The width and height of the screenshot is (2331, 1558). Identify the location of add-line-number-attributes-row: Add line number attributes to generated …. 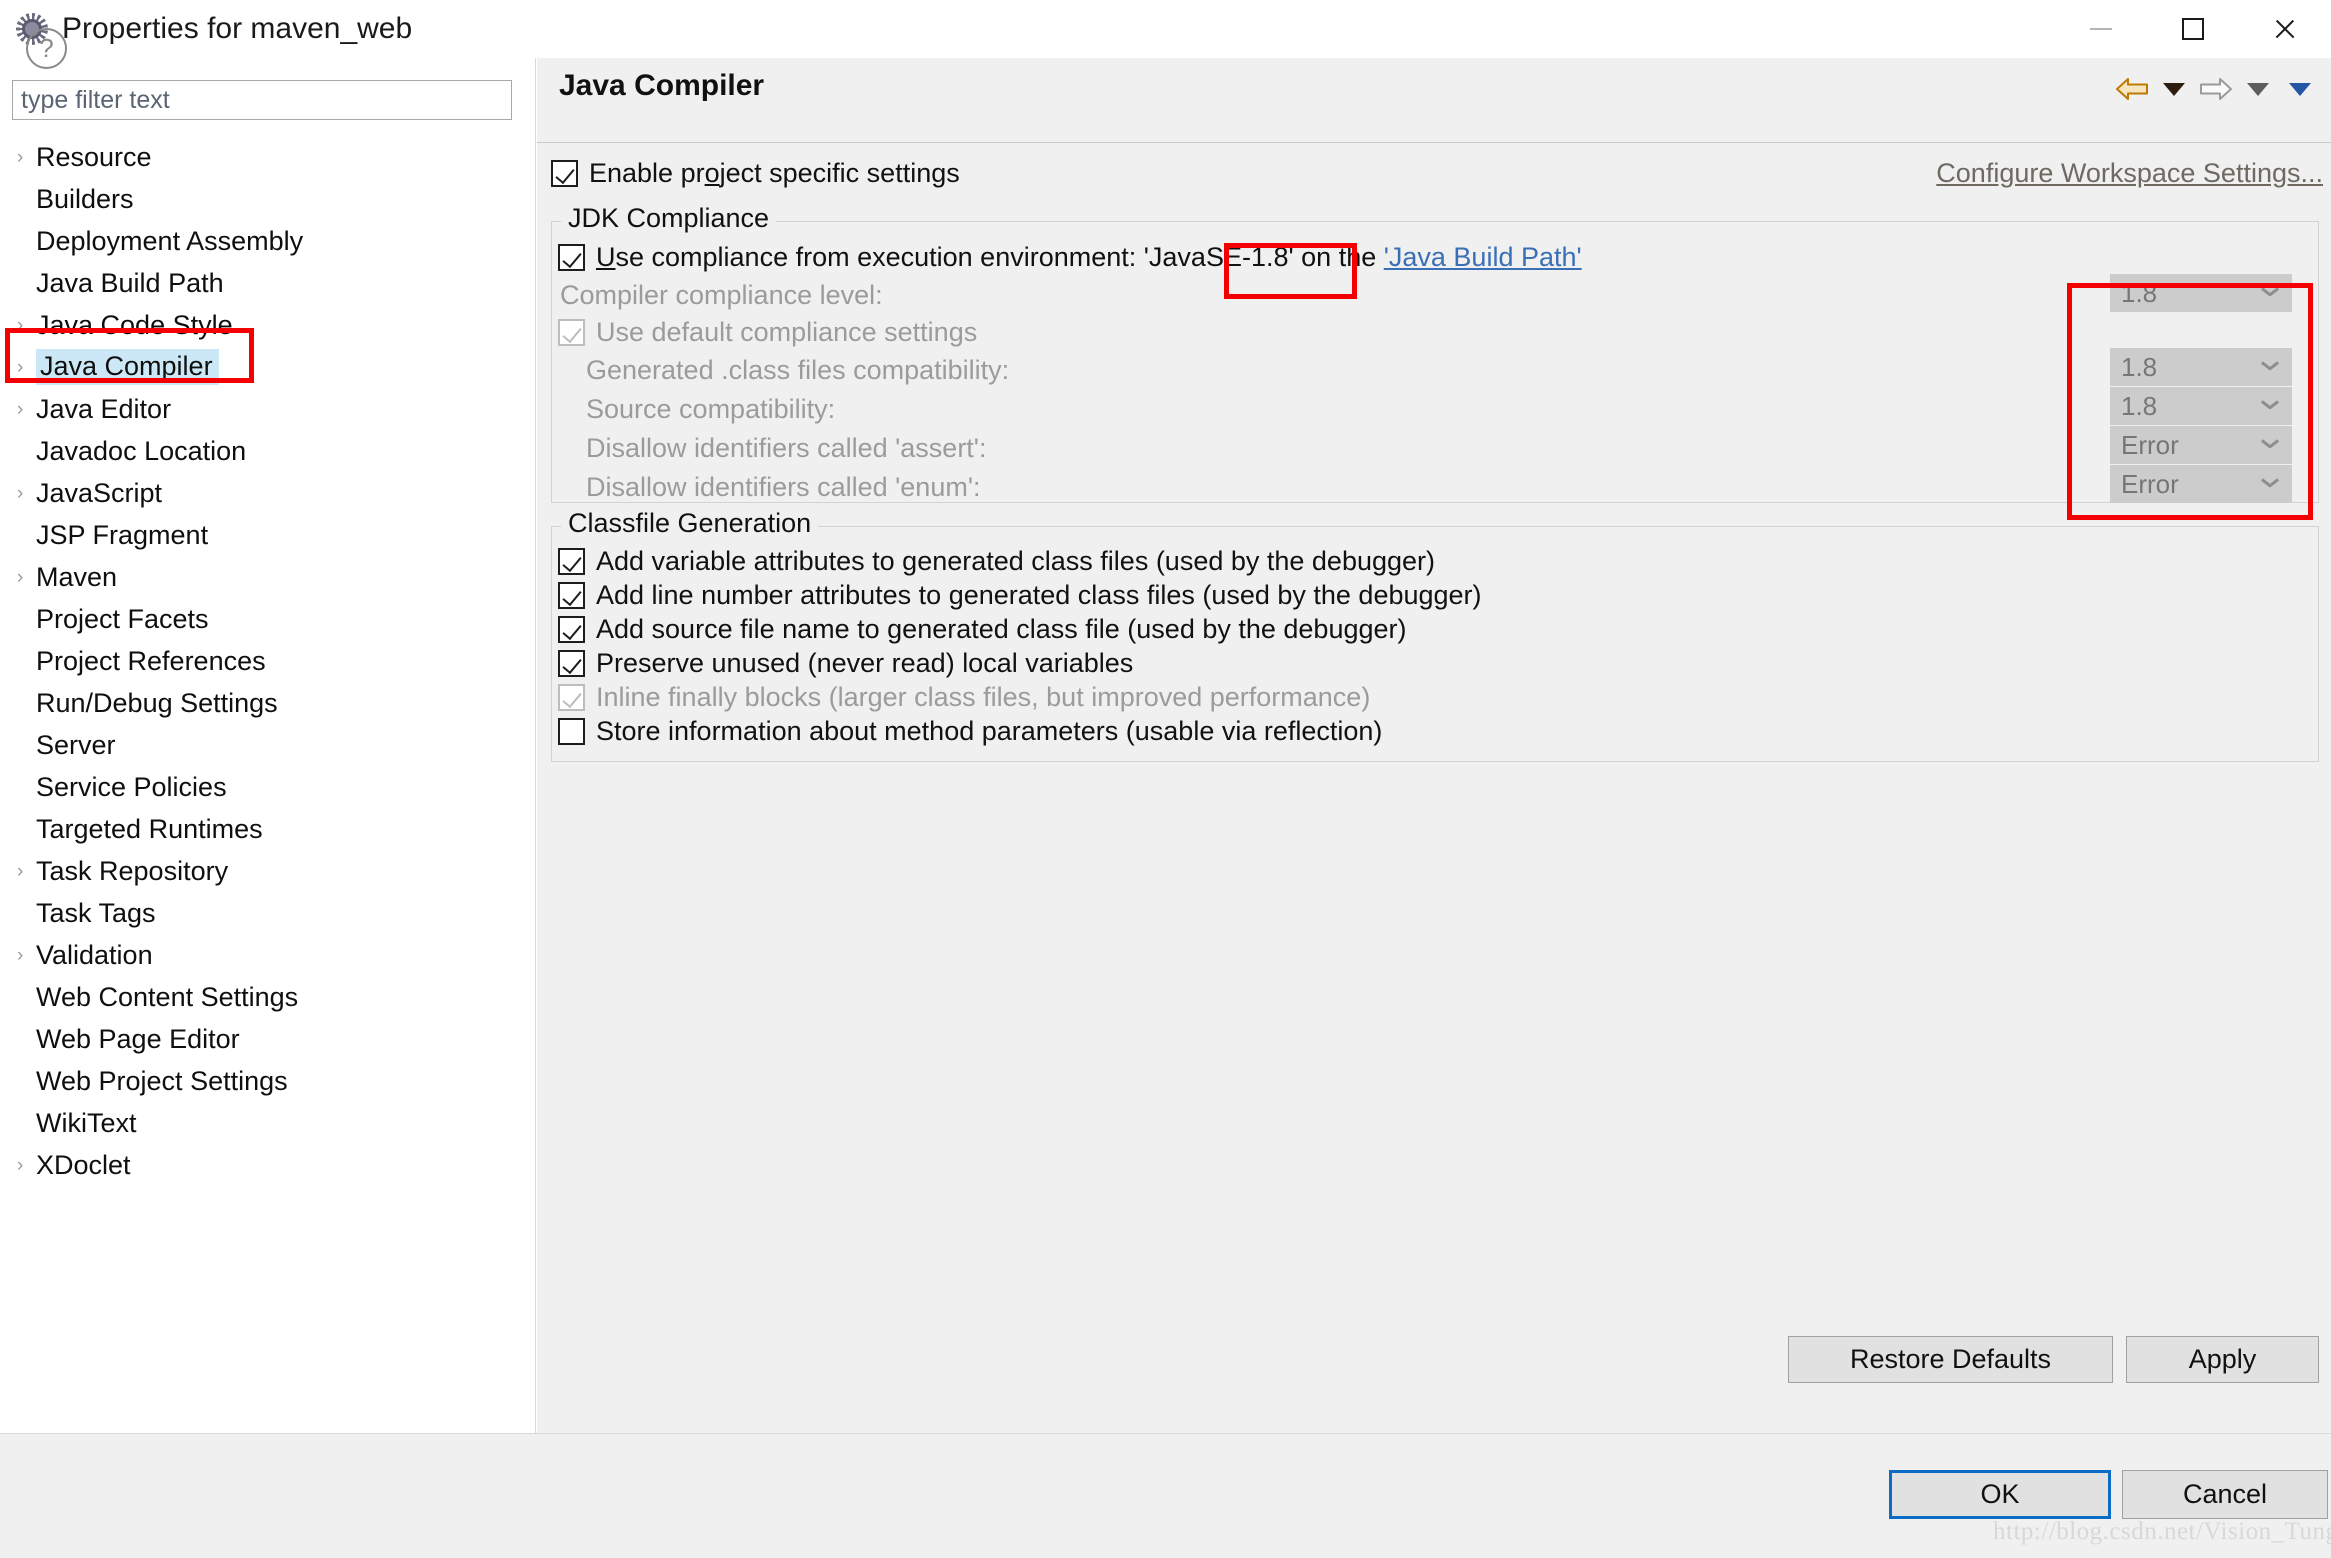
(1020, 595).